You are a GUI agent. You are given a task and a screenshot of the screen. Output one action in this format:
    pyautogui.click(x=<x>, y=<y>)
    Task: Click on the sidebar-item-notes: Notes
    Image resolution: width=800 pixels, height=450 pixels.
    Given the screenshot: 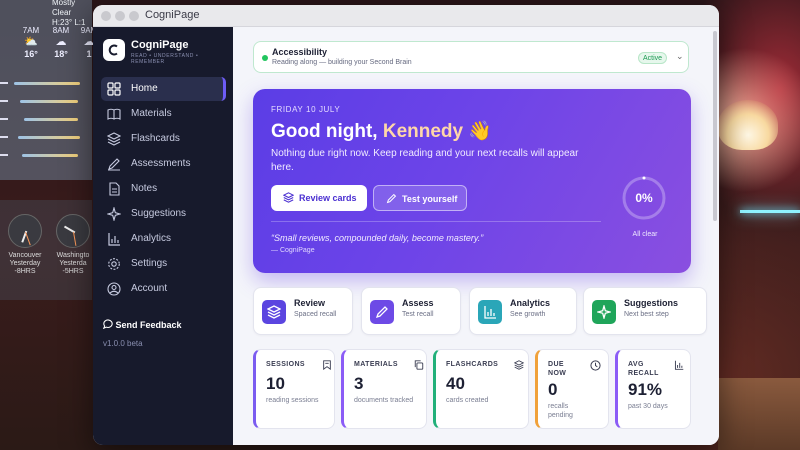 What is the action you would take?
    pyautogui.click(x=163, y=189)
    